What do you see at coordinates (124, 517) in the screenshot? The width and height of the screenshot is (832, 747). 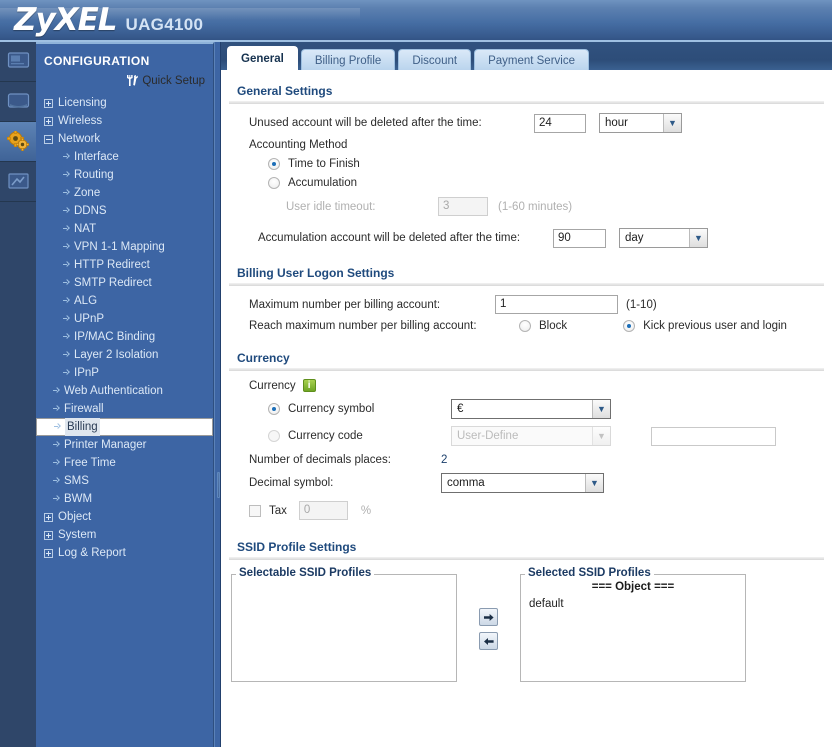 I see `sidebar-item-object: Object` at bounding box center [124, 517].